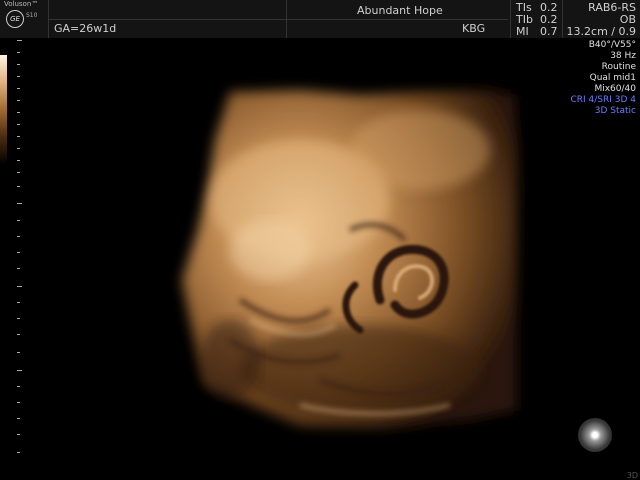 This screenshot has height=480, width=640. Describe the element at coordinates (32, 15) in the screenshot. I see `model-label: S10` at that location.